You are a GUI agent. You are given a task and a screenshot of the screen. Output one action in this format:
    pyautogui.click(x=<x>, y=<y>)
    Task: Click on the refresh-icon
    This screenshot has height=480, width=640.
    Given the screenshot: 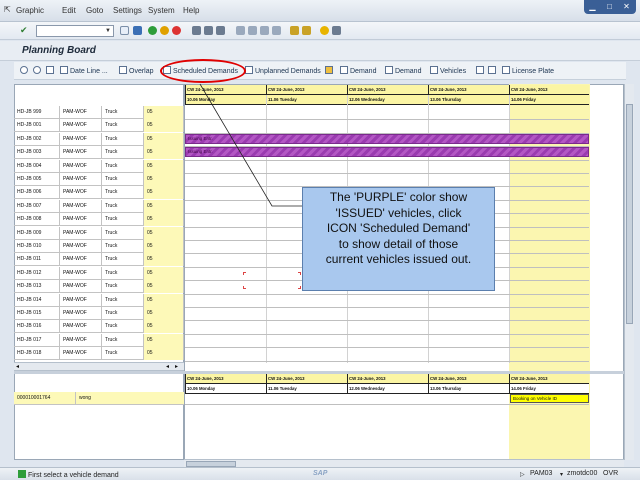 What is the action you would take?
    pyautogui.click(x=51, y=70)
    